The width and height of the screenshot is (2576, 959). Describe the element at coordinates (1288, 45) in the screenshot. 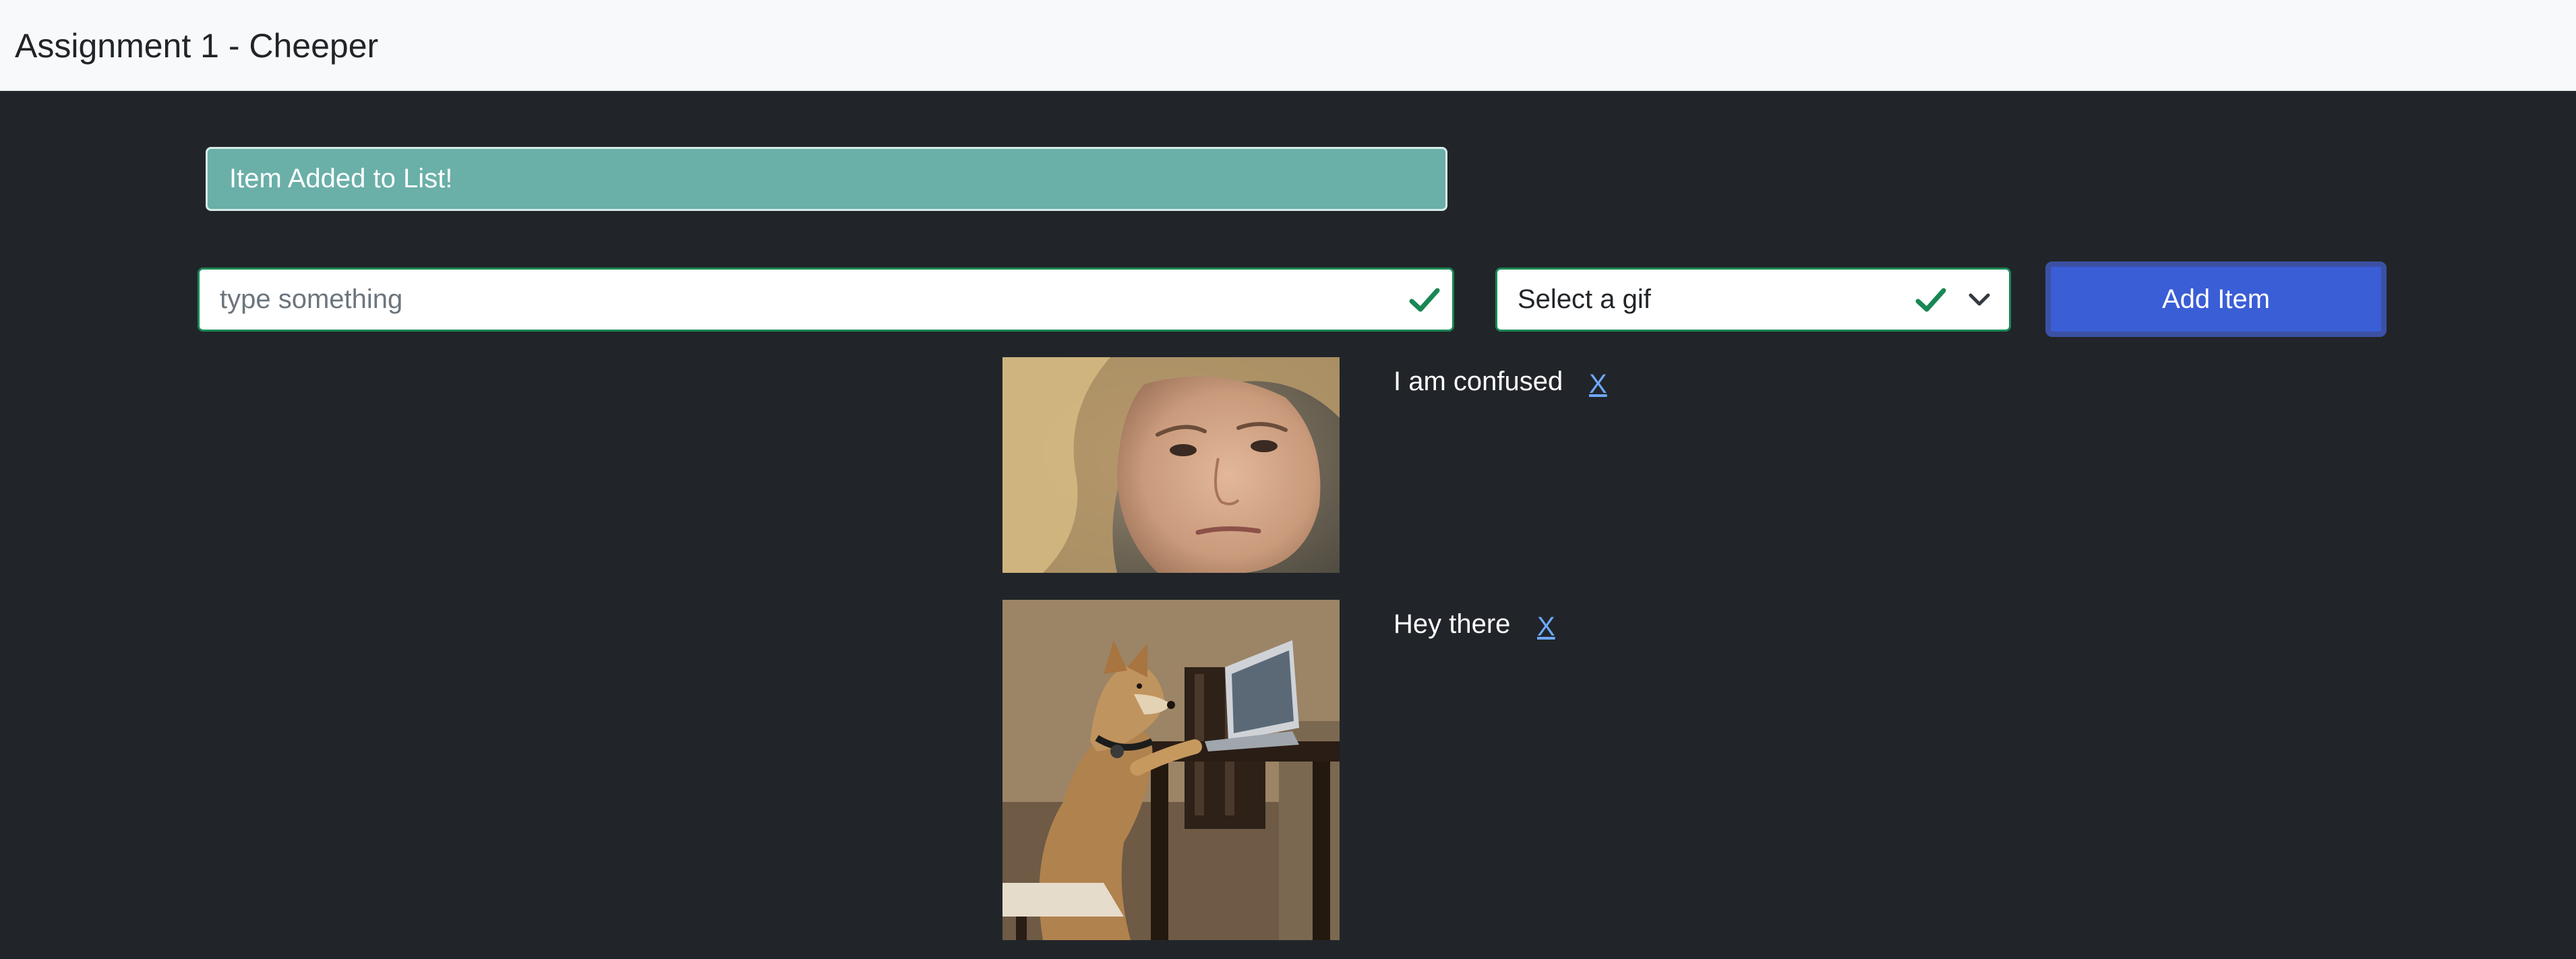

I see `navbar: Assignment 1 - Cheeper` at that location.